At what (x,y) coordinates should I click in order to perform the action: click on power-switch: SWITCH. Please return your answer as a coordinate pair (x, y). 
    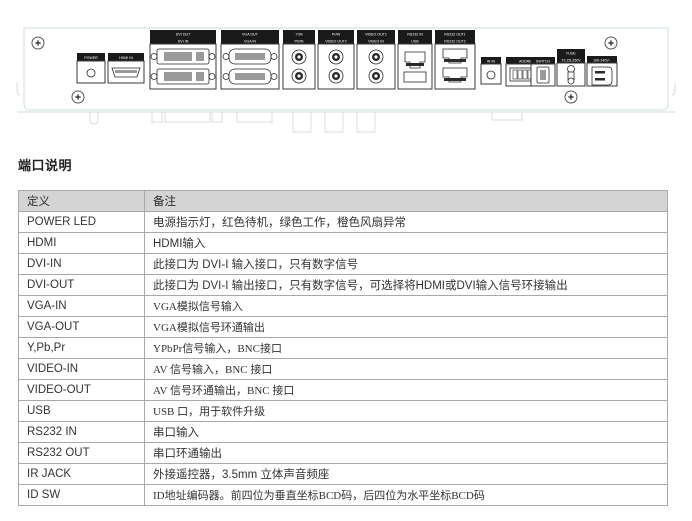
    Looking at the image, I should click on (543, 72).